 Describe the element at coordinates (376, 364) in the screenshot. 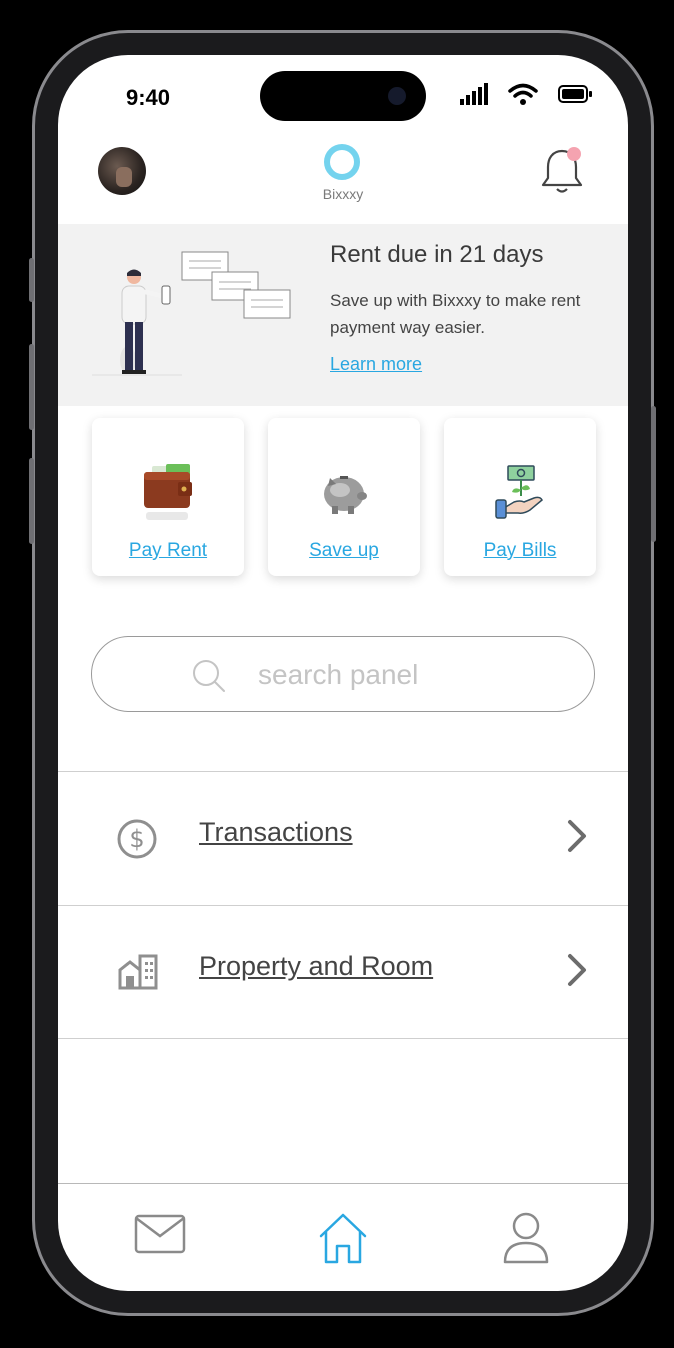

I see `learn-more-link: Learn more` at that location.